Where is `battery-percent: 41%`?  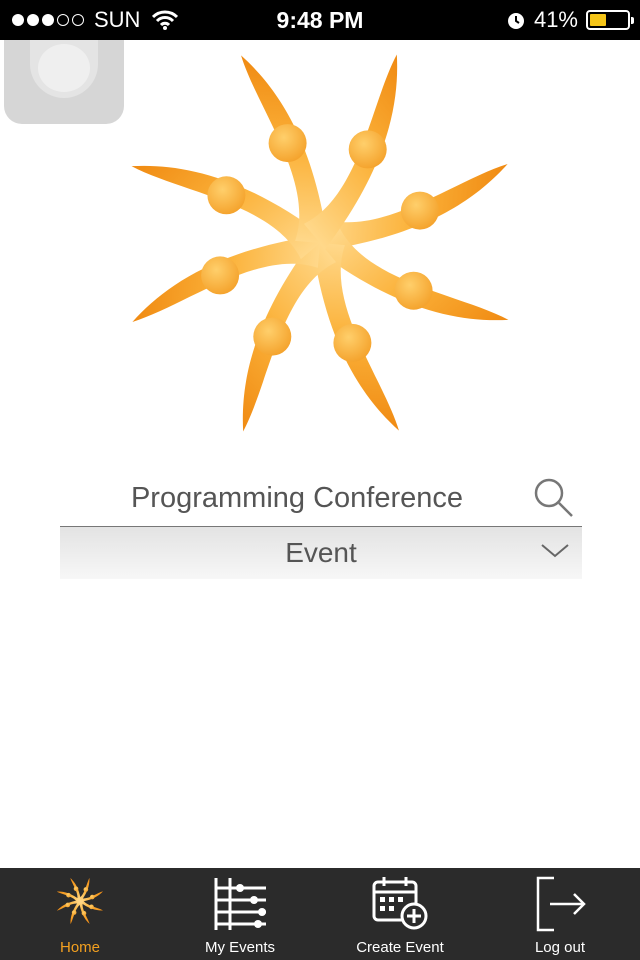
battery-percent: 41% is located at coordinates (555, 19).